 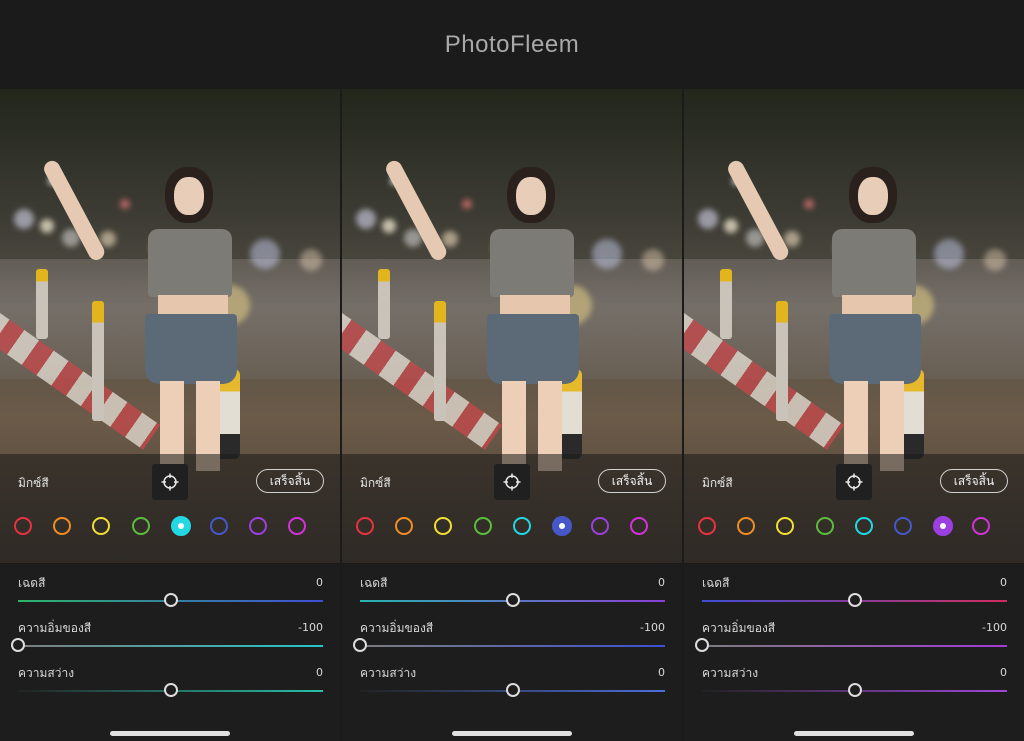 I want to click on app-brand-title: PhotoFleem, so click(x=512, y=44).